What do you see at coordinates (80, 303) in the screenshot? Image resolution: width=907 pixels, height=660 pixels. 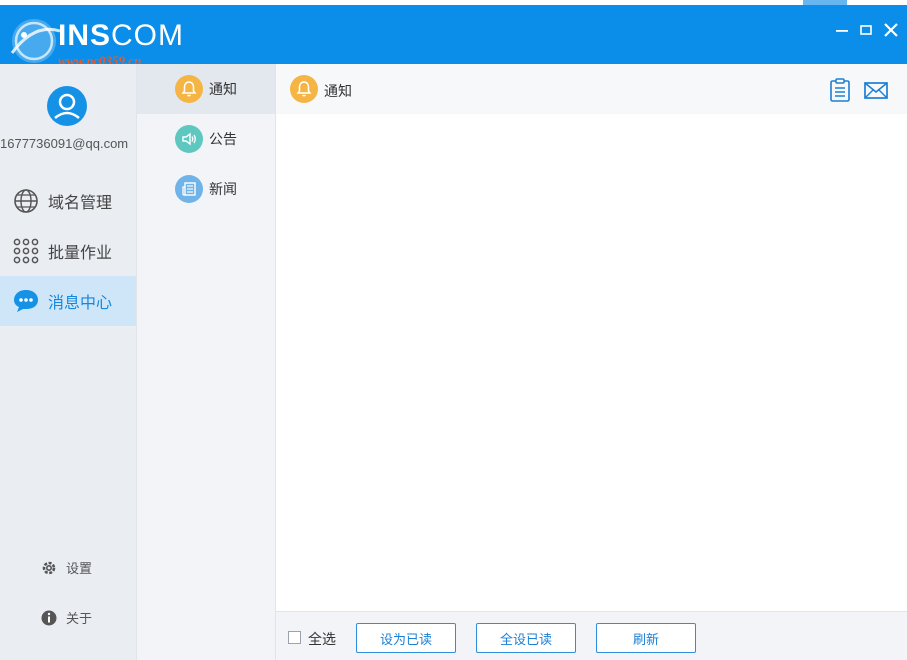 I see `sidebar-item-label: 消息中心` at bounding box center [80, 303].